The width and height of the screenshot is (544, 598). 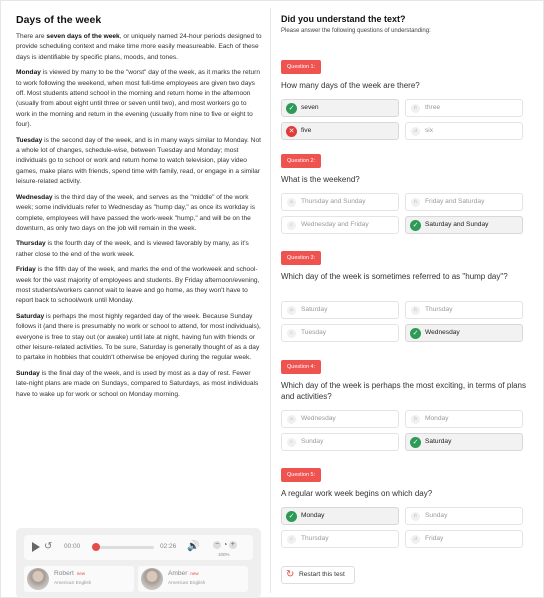 What do you see at coordinates (36, 547) in the screenshot?
I see `play-icon` at bounding box center [36, 547].